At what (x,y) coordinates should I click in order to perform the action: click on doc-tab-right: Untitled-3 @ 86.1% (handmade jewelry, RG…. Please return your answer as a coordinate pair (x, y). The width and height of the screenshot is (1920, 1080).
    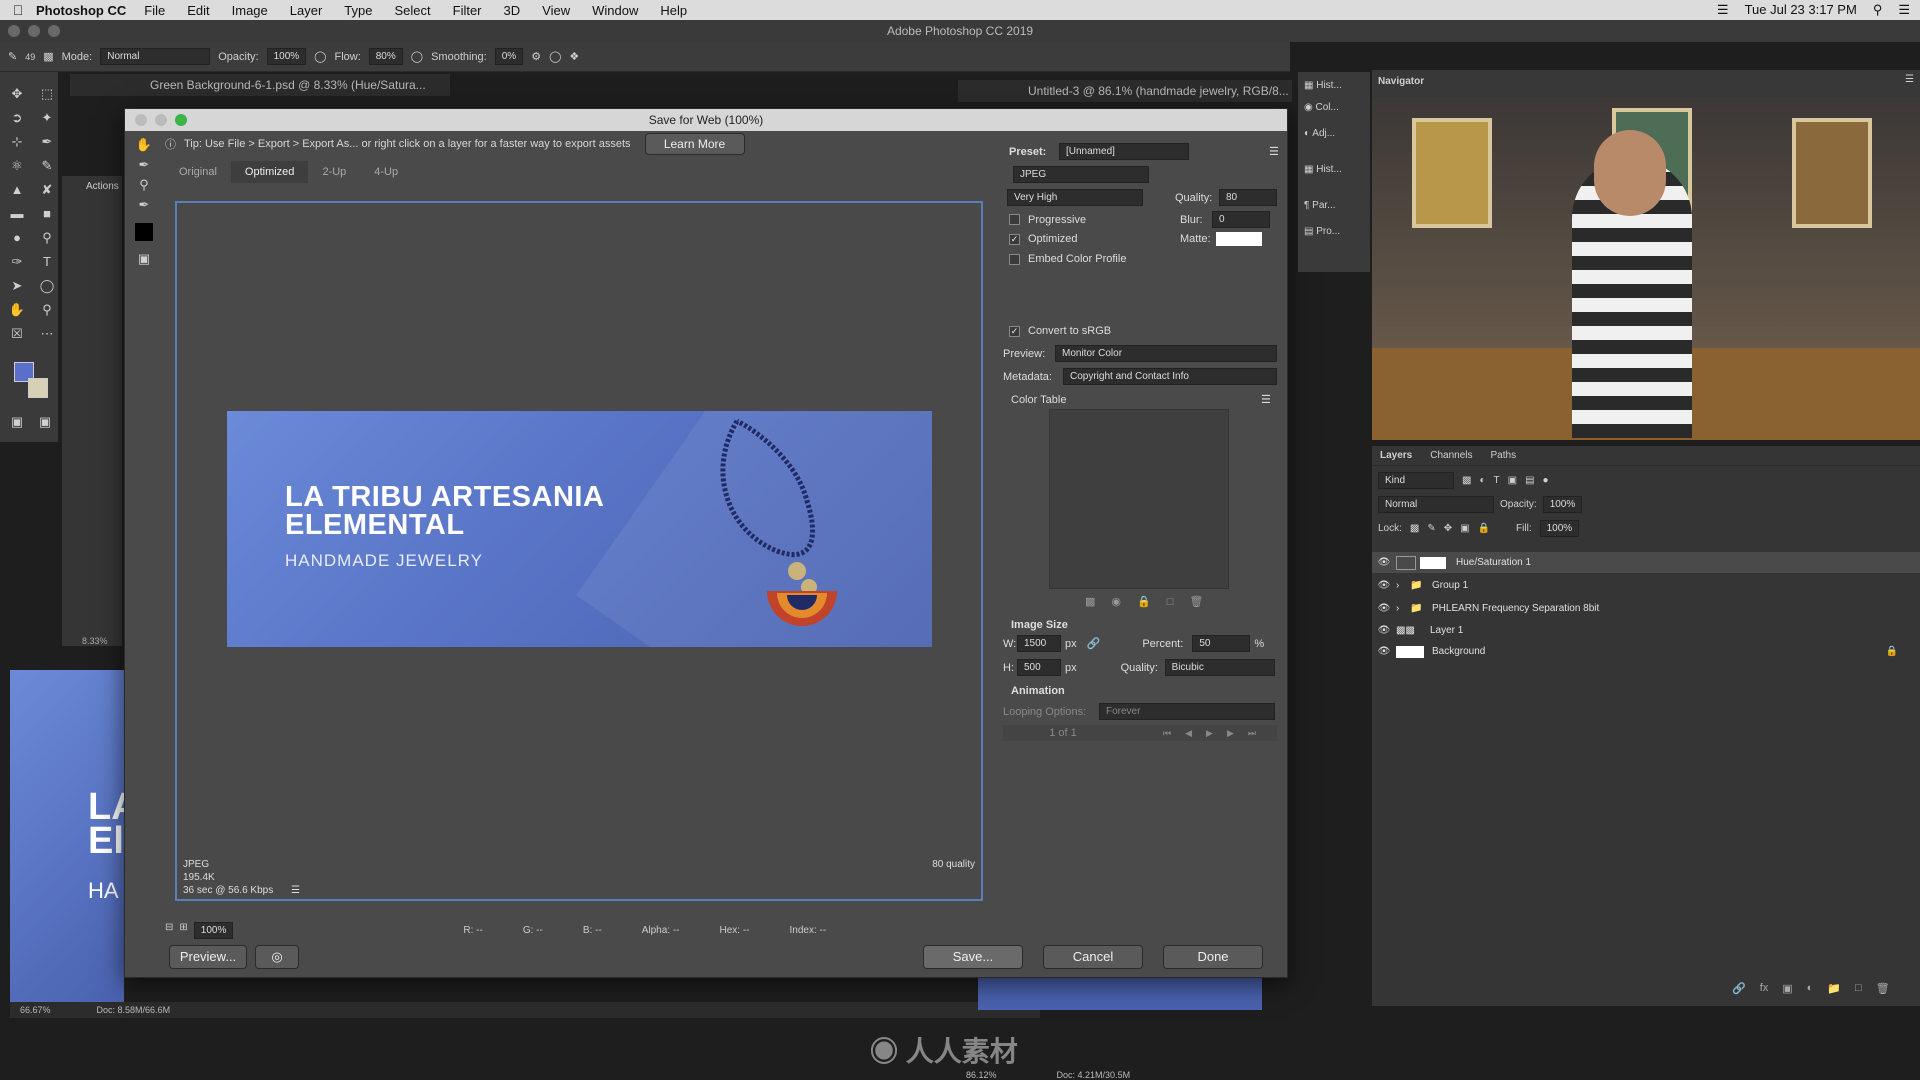
    Looking at the image, I should click on (1125, 91).